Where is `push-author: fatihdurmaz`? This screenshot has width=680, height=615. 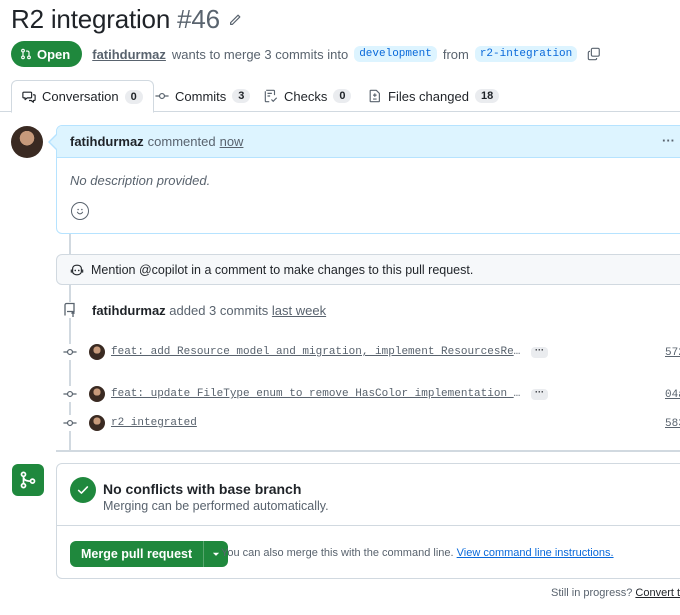 push-author: fatihdurmaz is located at coordinates (129, 310).